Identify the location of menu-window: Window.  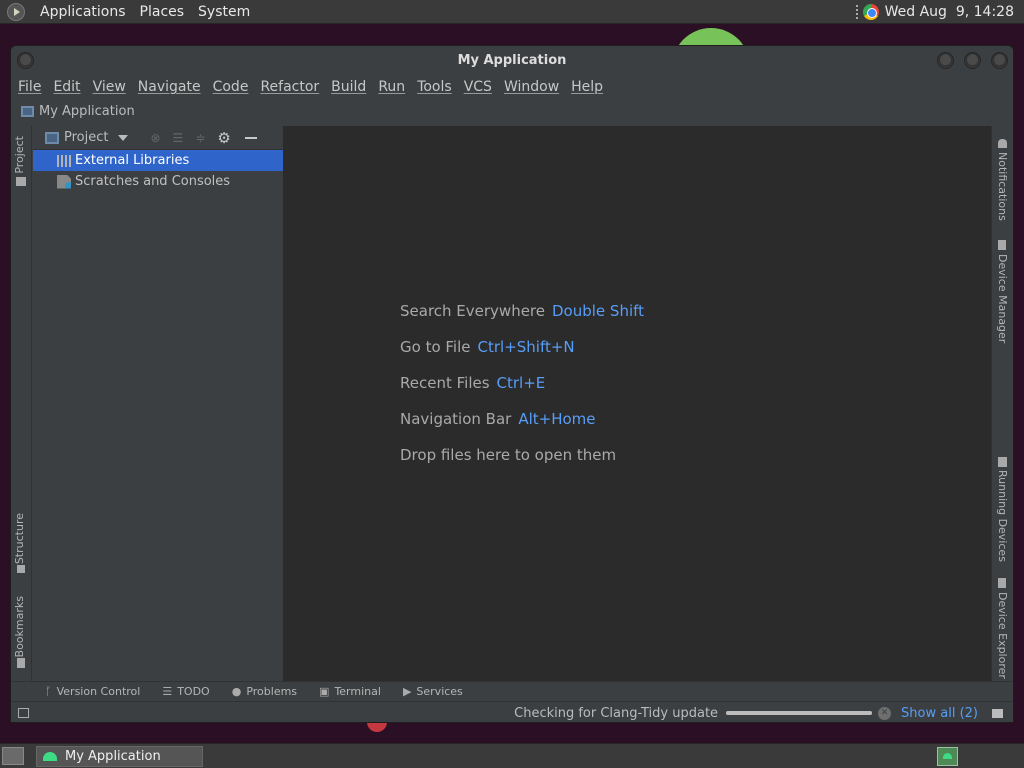
(534, 87).